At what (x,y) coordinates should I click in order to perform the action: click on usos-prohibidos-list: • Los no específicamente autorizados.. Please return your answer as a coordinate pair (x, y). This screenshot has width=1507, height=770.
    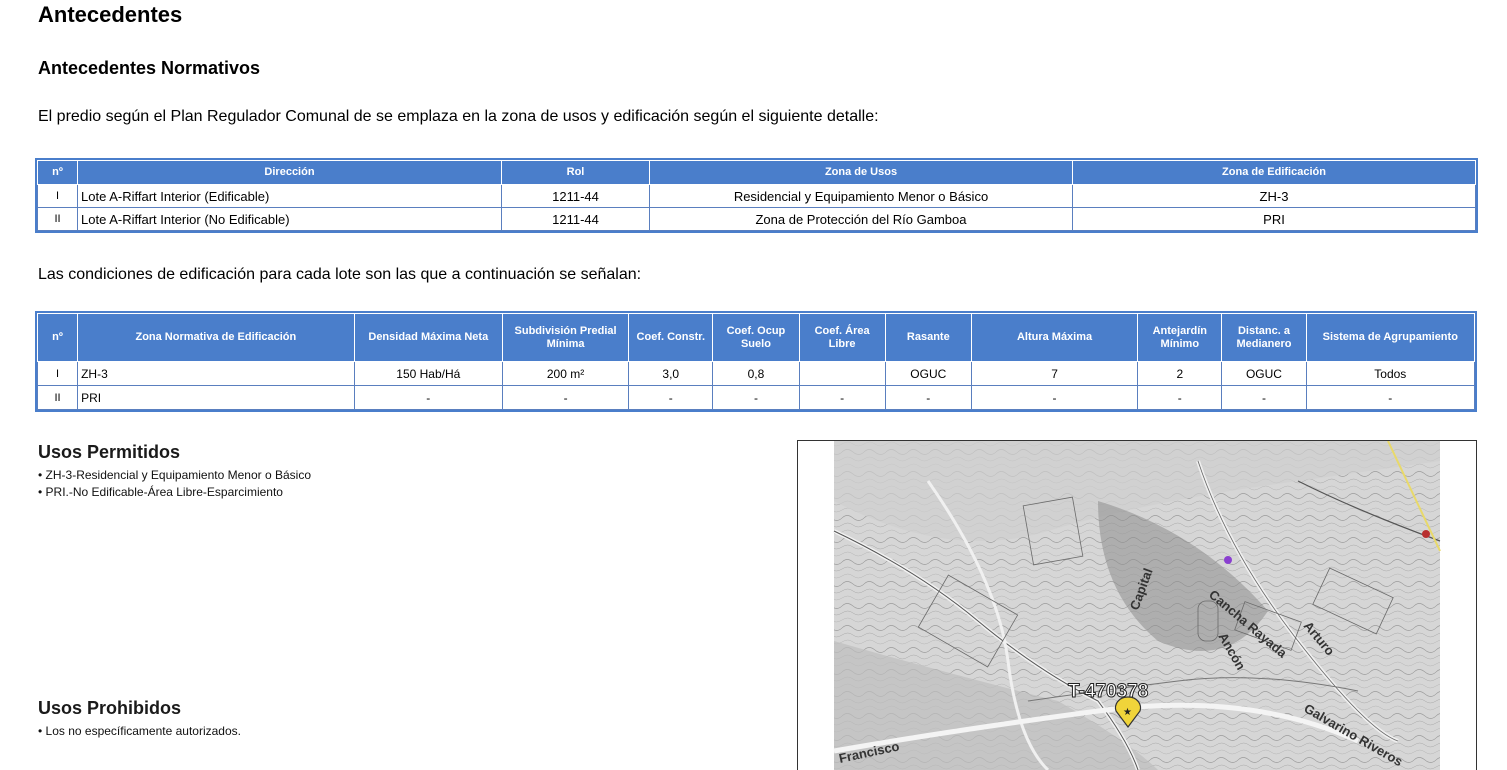
    Looking at the image, I should click on (139, 731).